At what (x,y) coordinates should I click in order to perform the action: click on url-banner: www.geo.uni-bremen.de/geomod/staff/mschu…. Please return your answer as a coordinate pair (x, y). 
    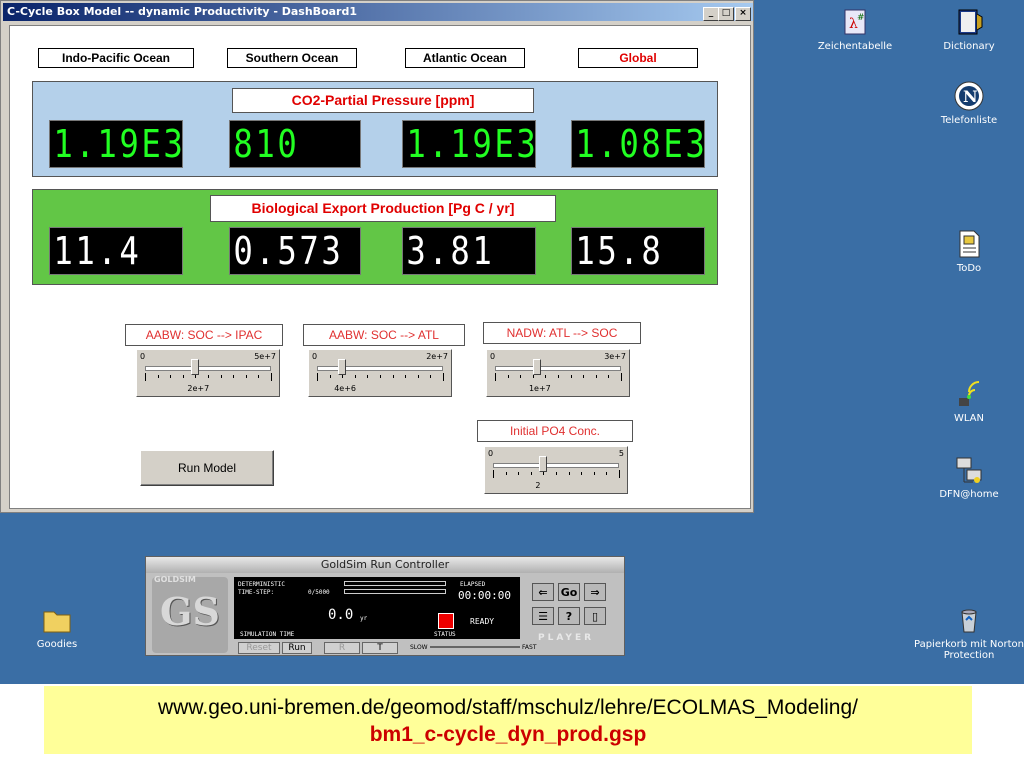
    Looking at the image, I should click on (508, 720).